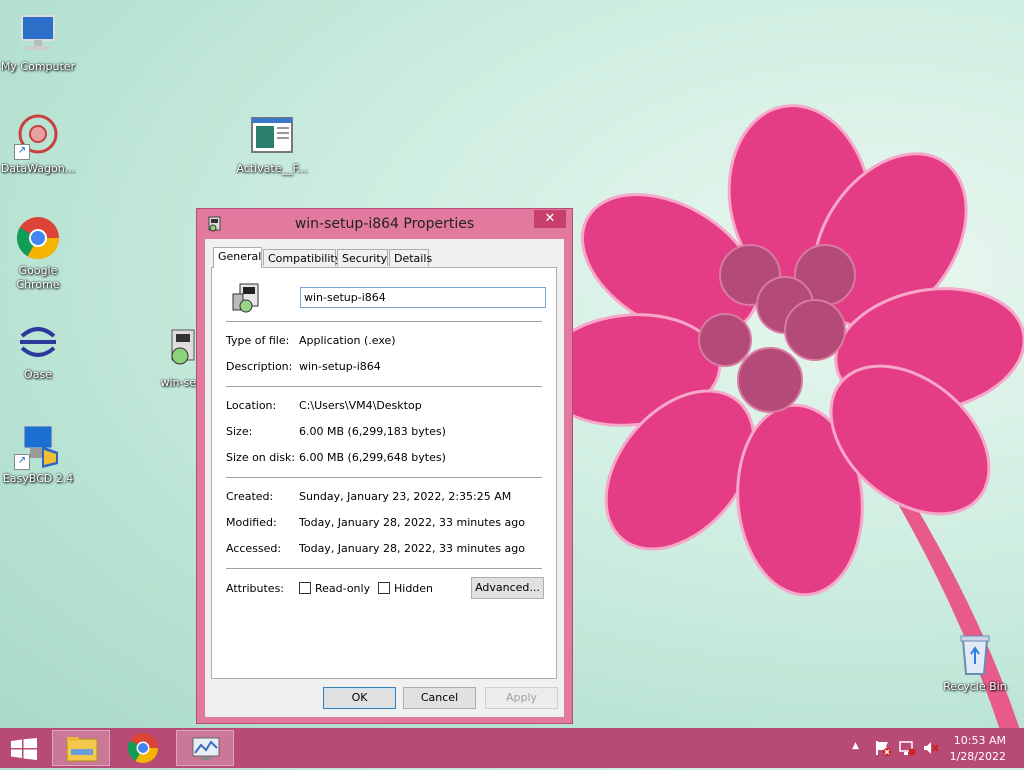 The height and width of the screenshot is (770, 1024). I want to click on hidden-checkbox-box, so click(384, 588).